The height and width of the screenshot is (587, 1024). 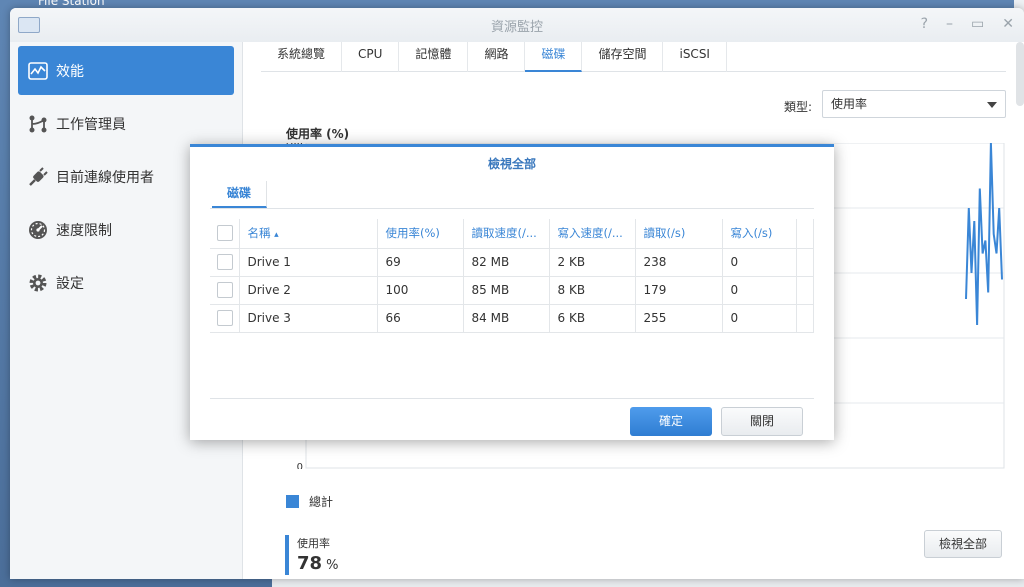 What do you see at coordinates (949, 24) in the screenshot?
I see `minimize-icon: –` at bounding box center [949, 24].